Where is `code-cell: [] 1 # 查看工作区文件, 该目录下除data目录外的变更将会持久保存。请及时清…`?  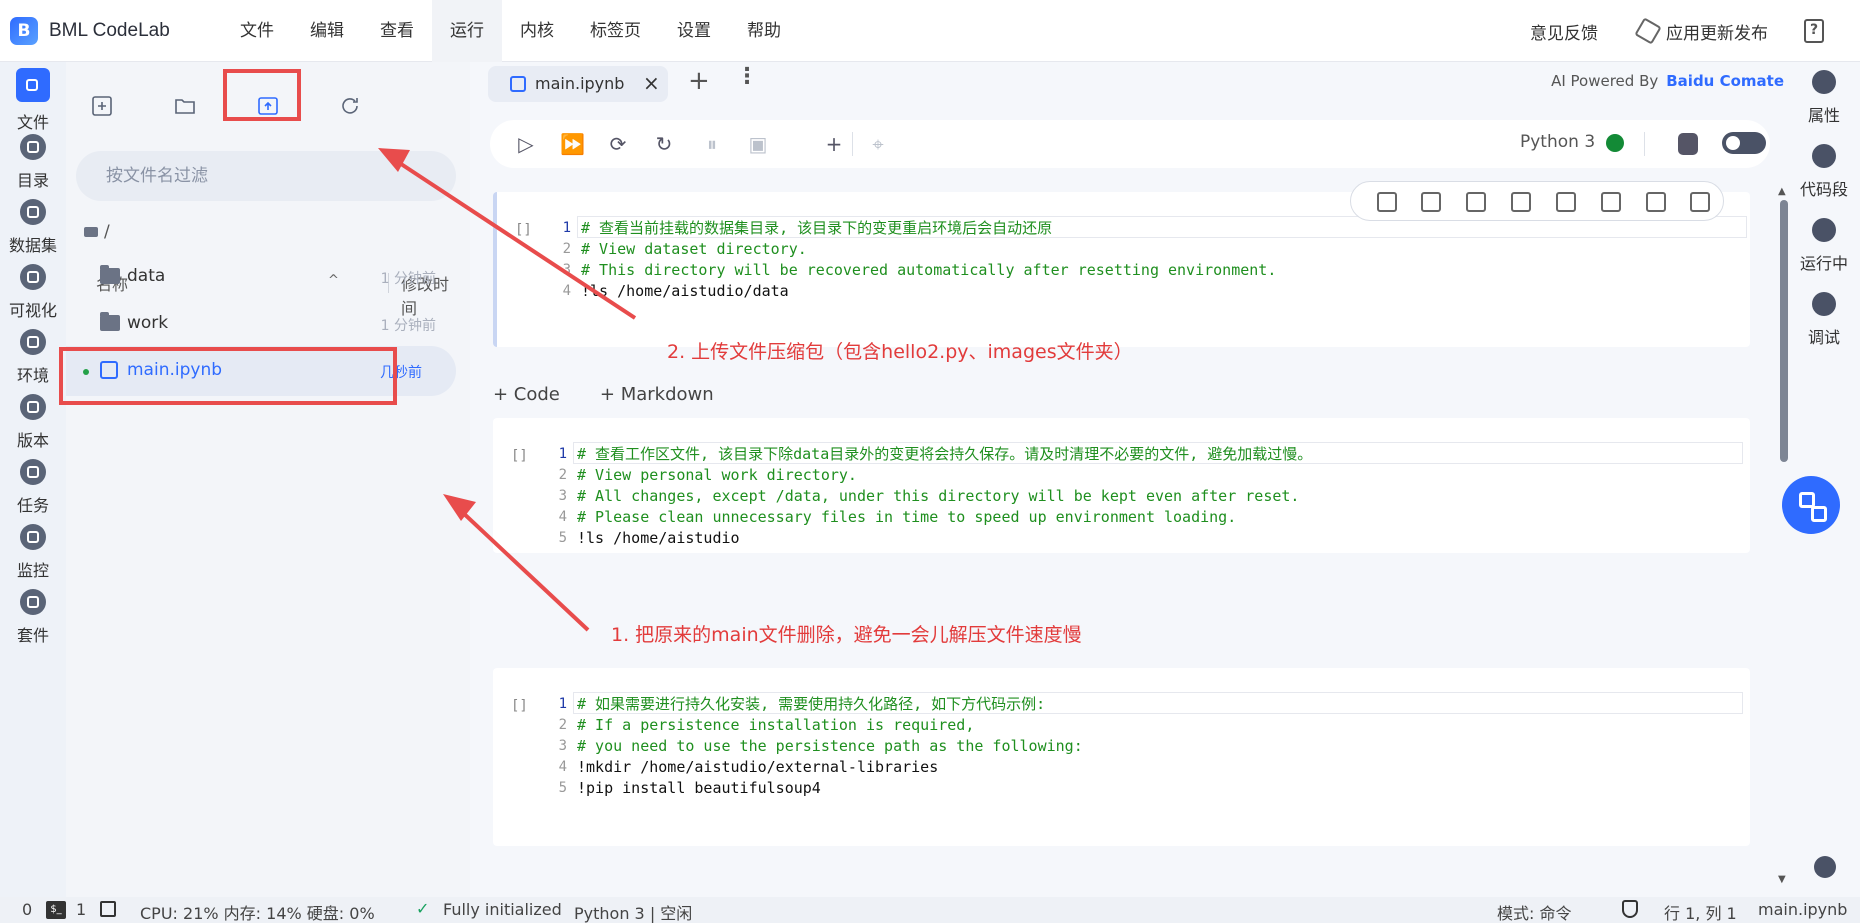
code-cell: [] 1 # 查看工作区文件, 该目录下除data目录外的变更将会持久保存。请及时清… is located at coordinates (1121, 485).